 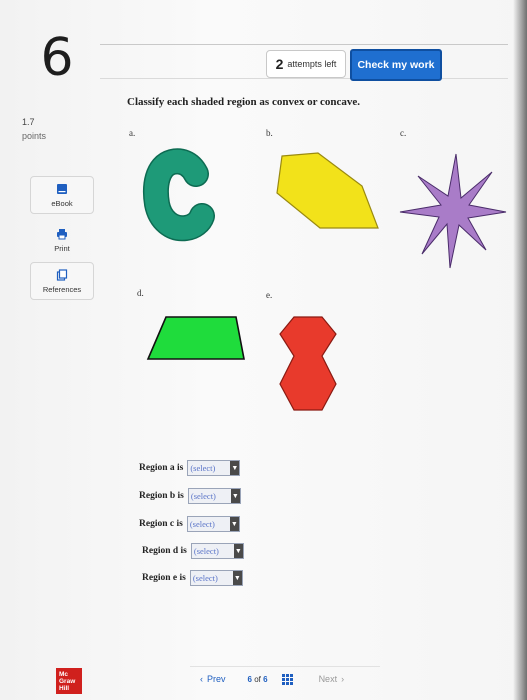 I want to click on logo-line: Hill, so click(x=64, y=688).